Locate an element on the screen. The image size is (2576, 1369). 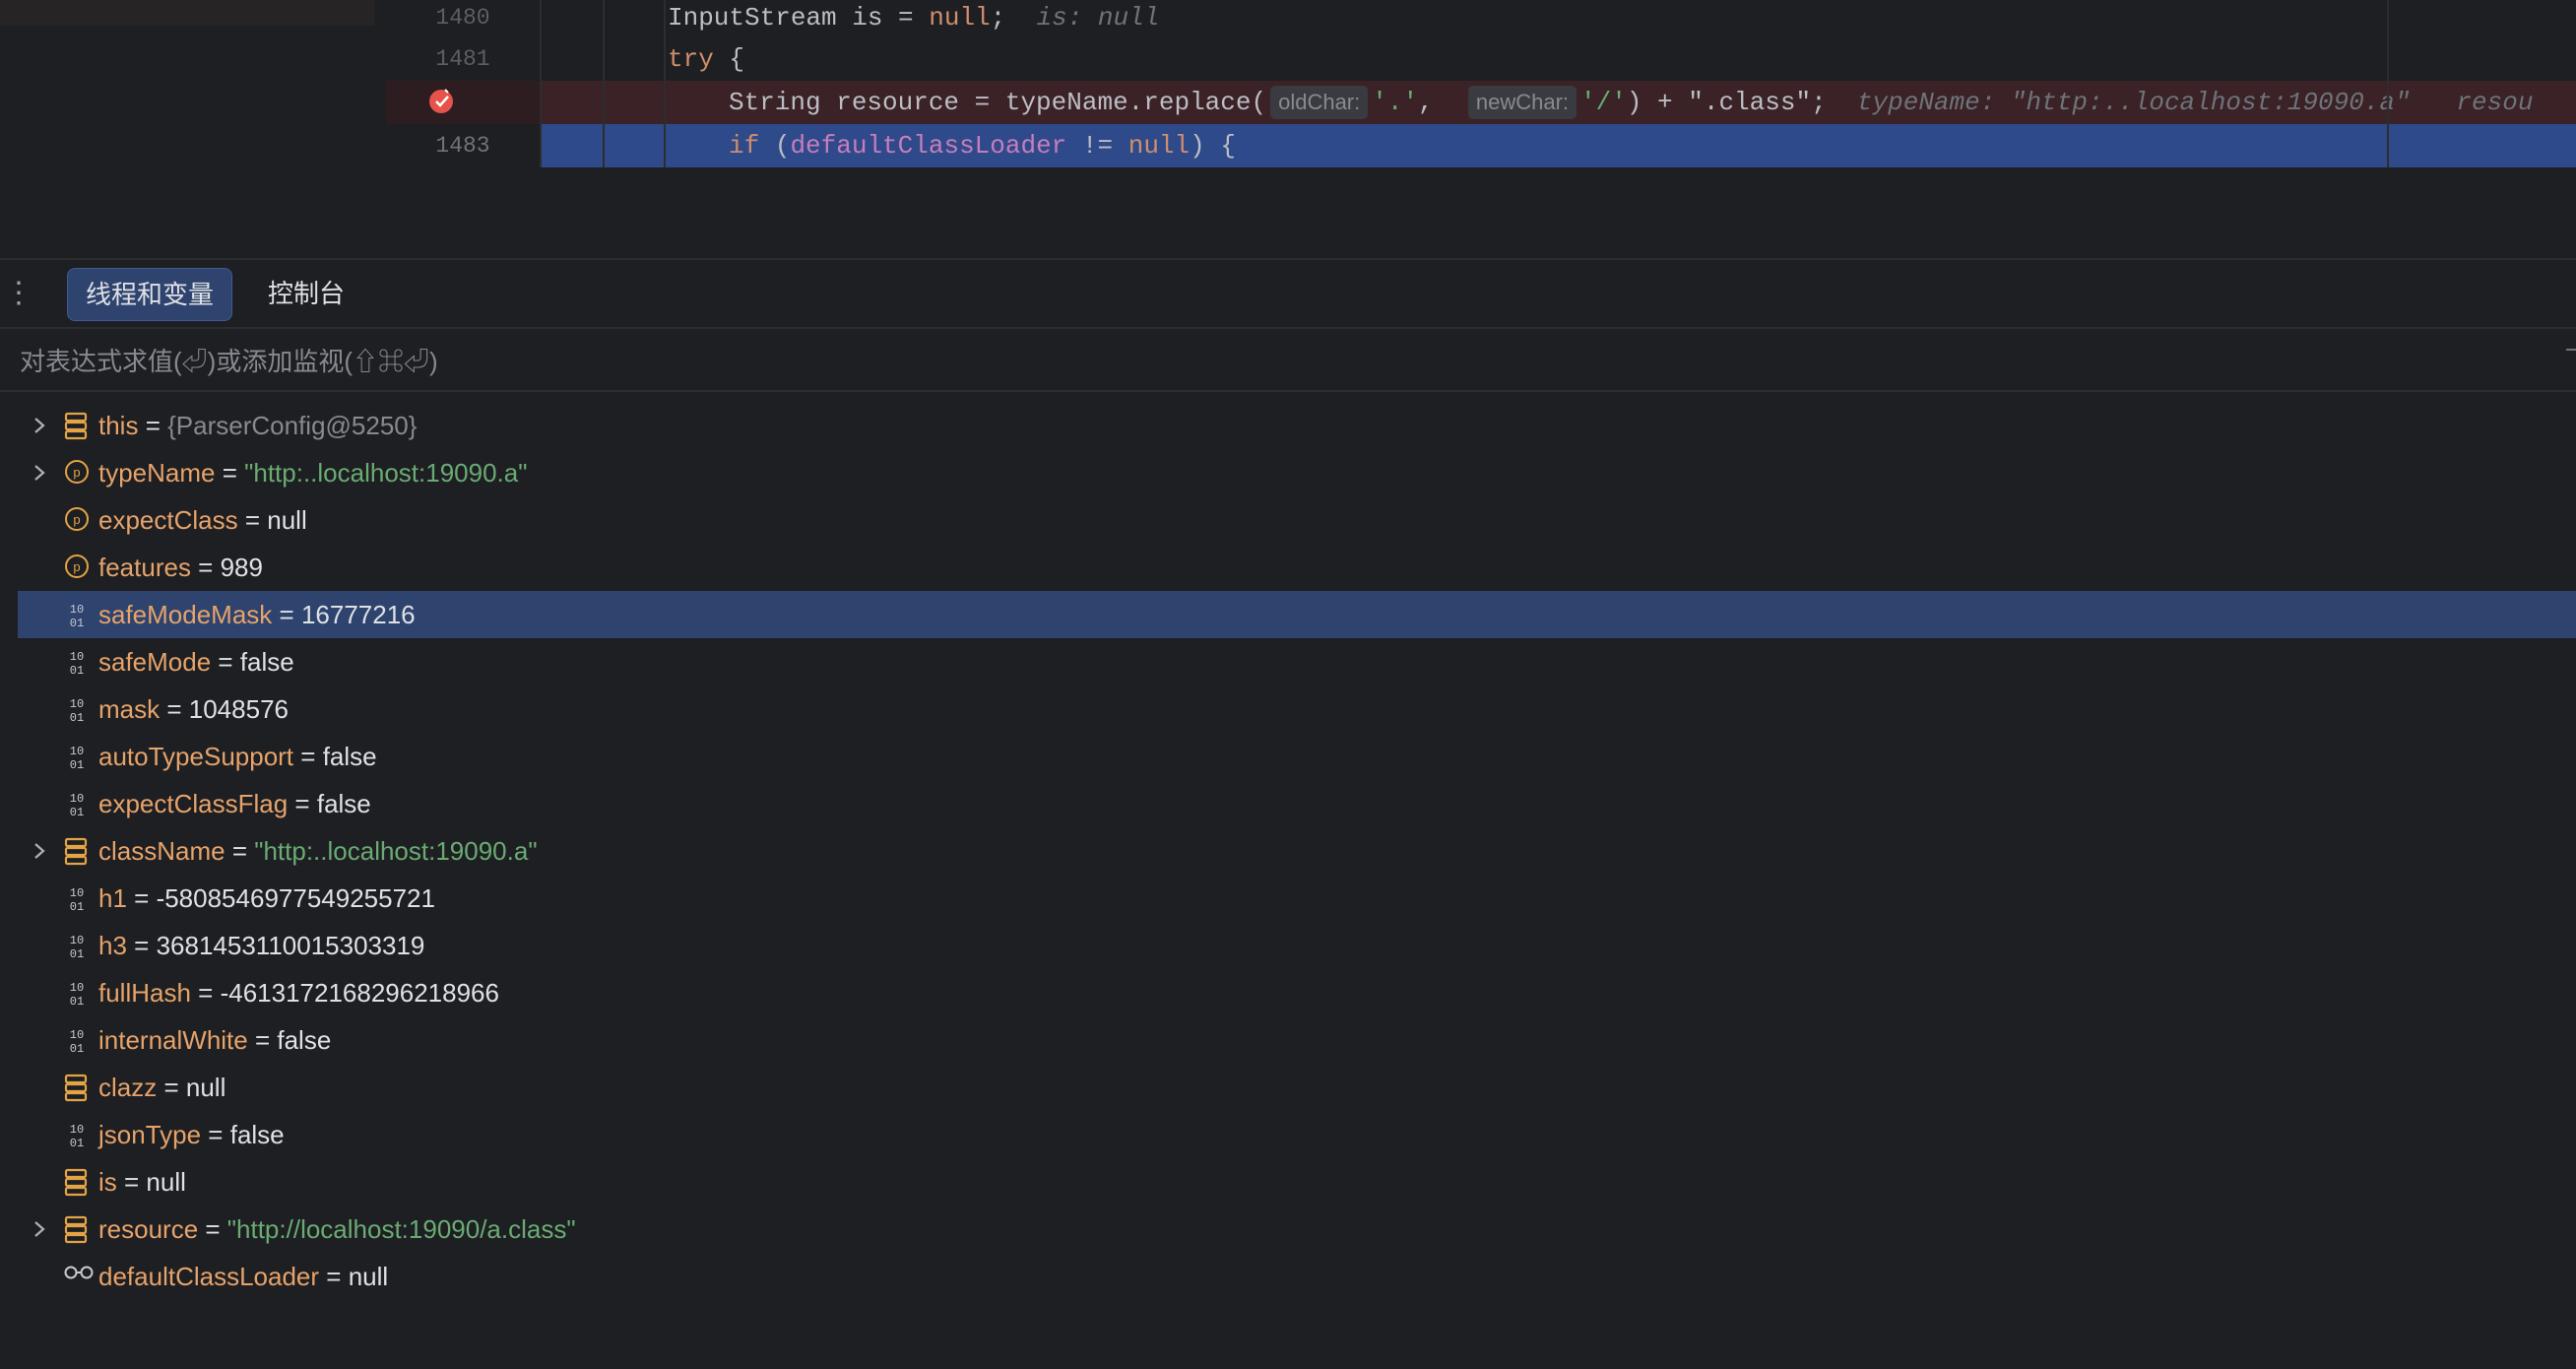
variable-name: autoTypeSupport = false is located at coordinates (237, 756).